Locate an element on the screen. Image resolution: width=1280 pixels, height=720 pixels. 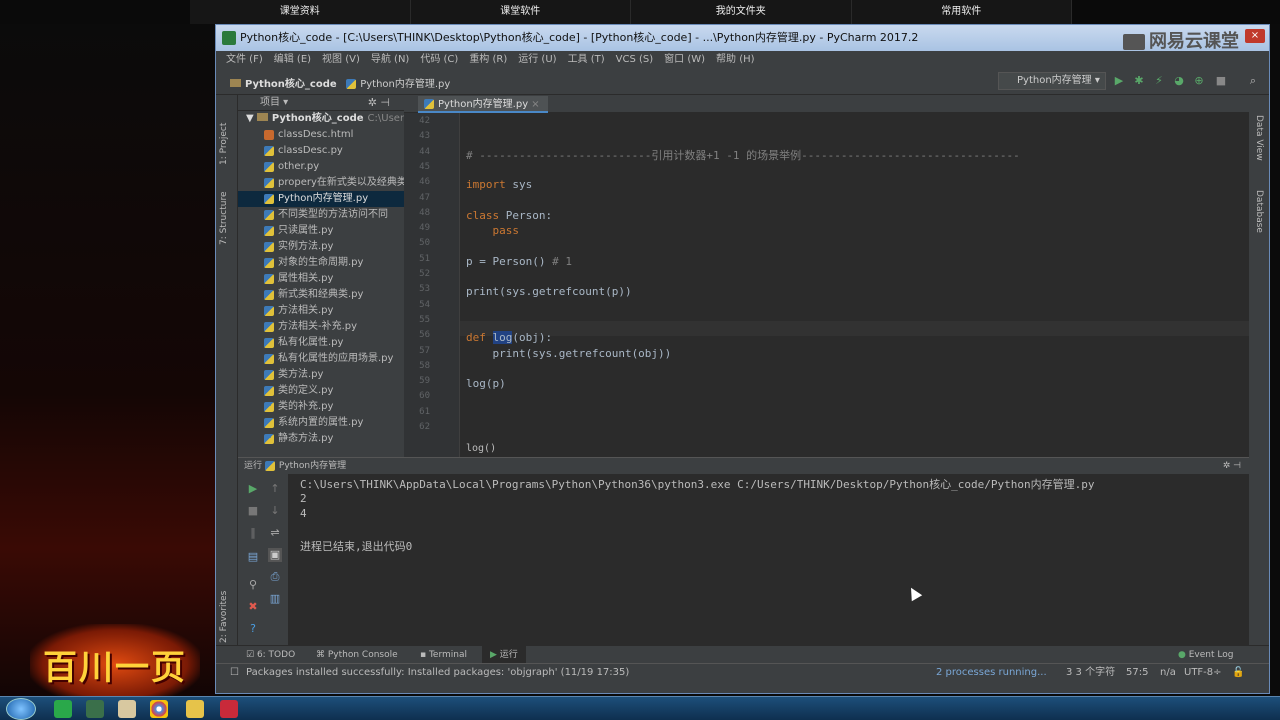
run-tab: ▶ 运行 is located at coordinates (504, 655).